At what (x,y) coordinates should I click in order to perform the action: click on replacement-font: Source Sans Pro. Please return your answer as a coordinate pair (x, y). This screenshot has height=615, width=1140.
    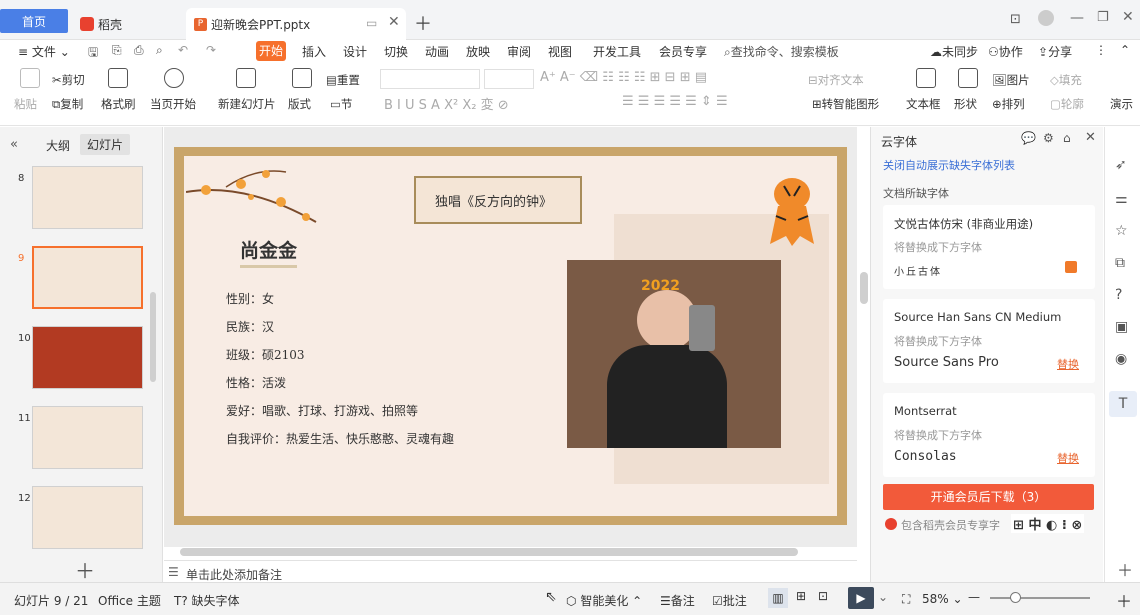
    Looking at the image, I should click on (946, 362).